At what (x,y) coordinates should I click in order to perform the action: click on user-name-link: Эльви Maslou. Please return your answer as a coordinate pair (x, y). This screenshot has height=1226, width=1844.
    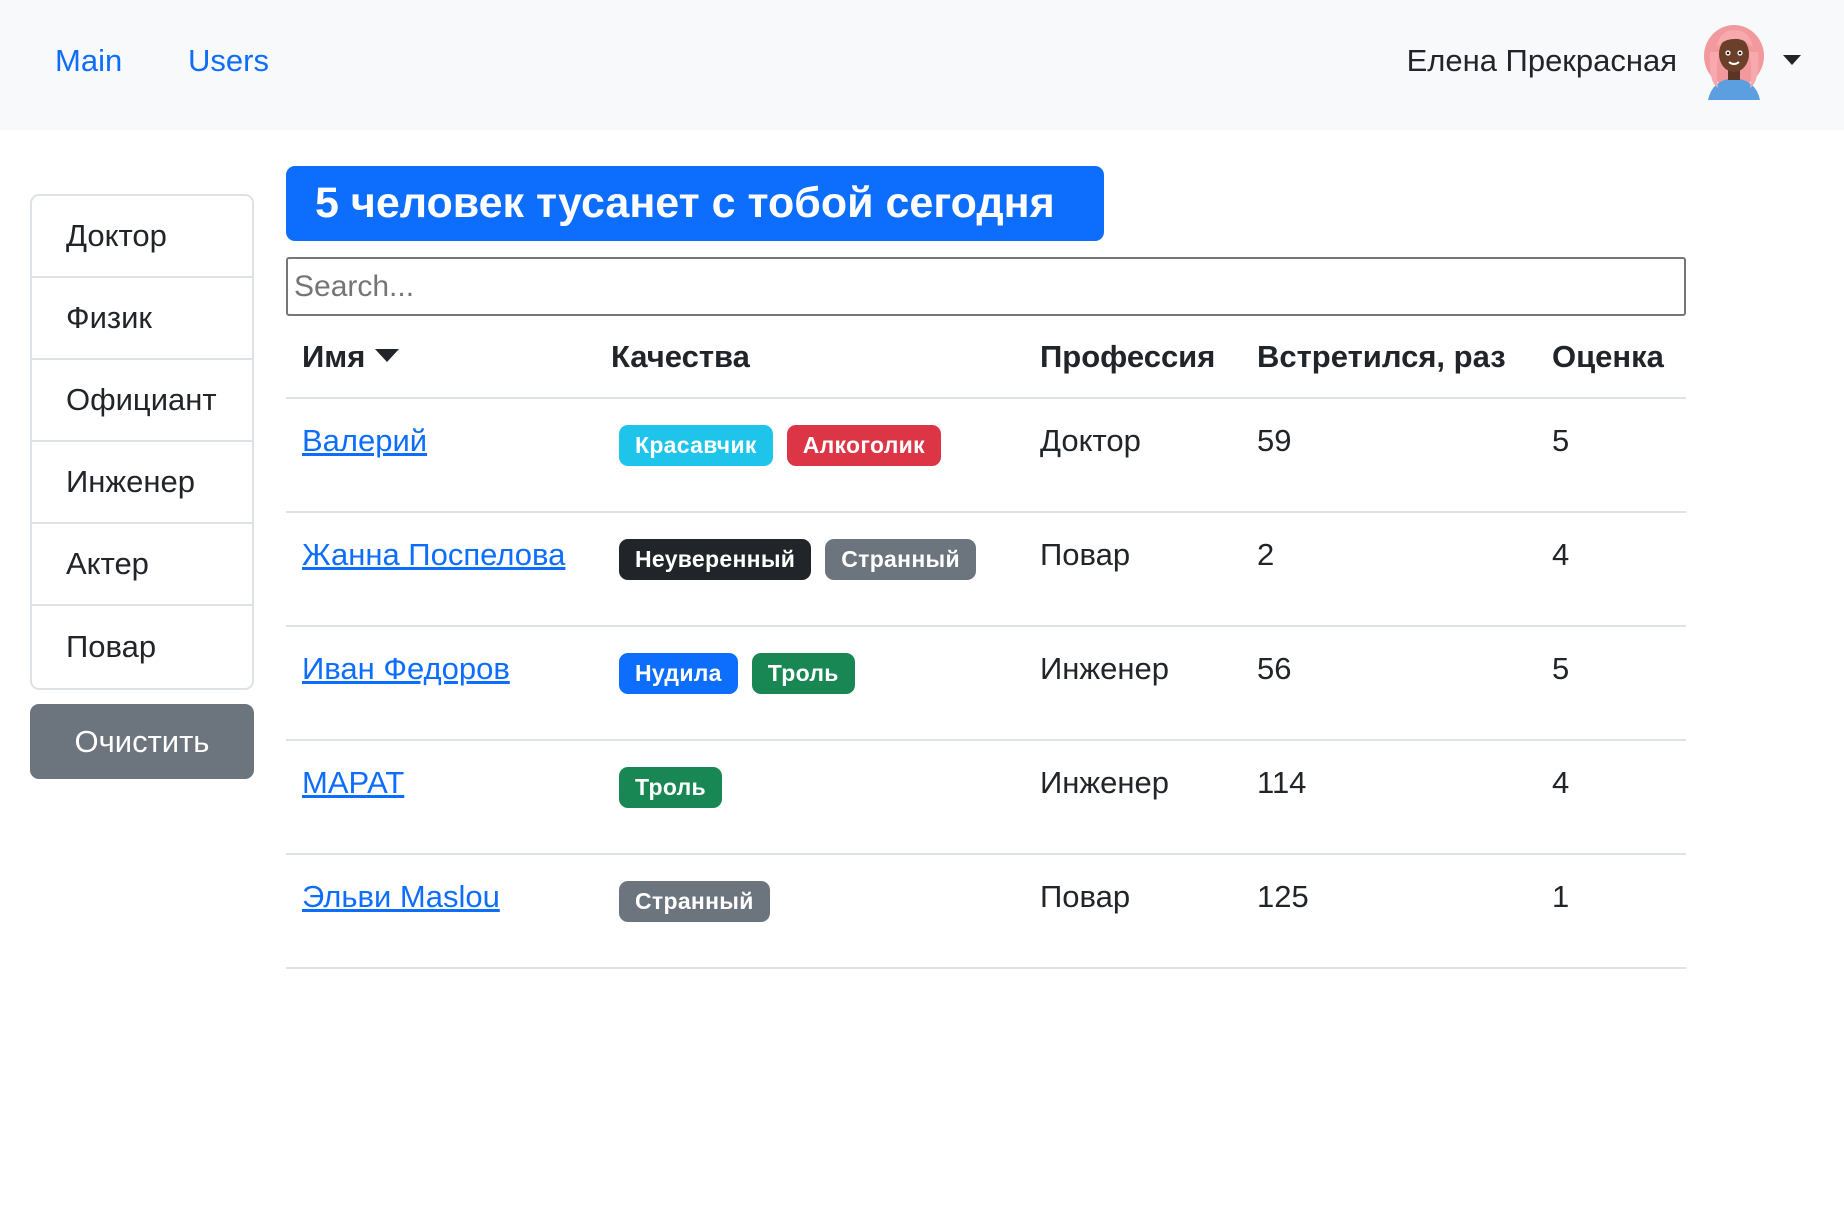
    Looking at the image, I should click on (401, 896).